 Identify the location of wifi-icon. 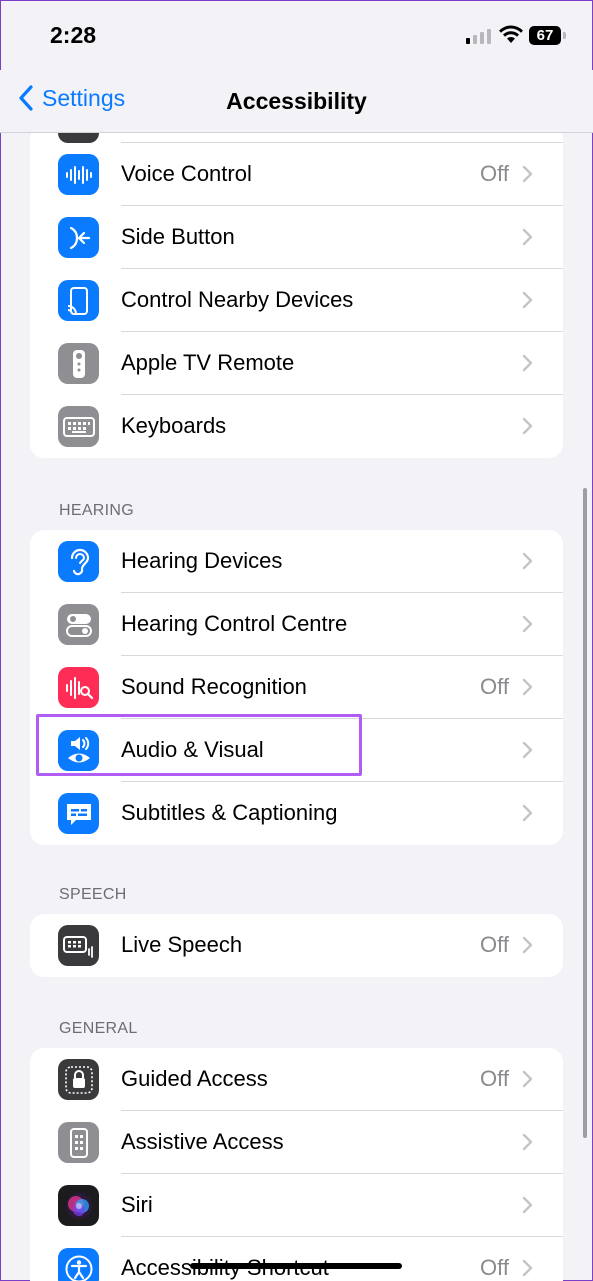
(511, 34).